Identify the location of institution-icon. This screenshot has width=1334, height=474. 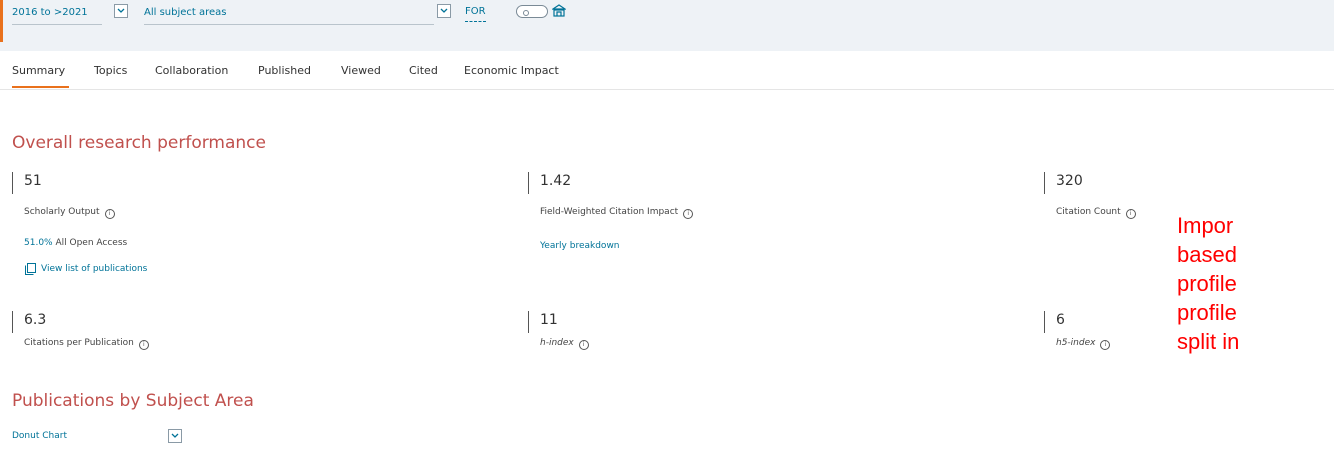
(559, 11).